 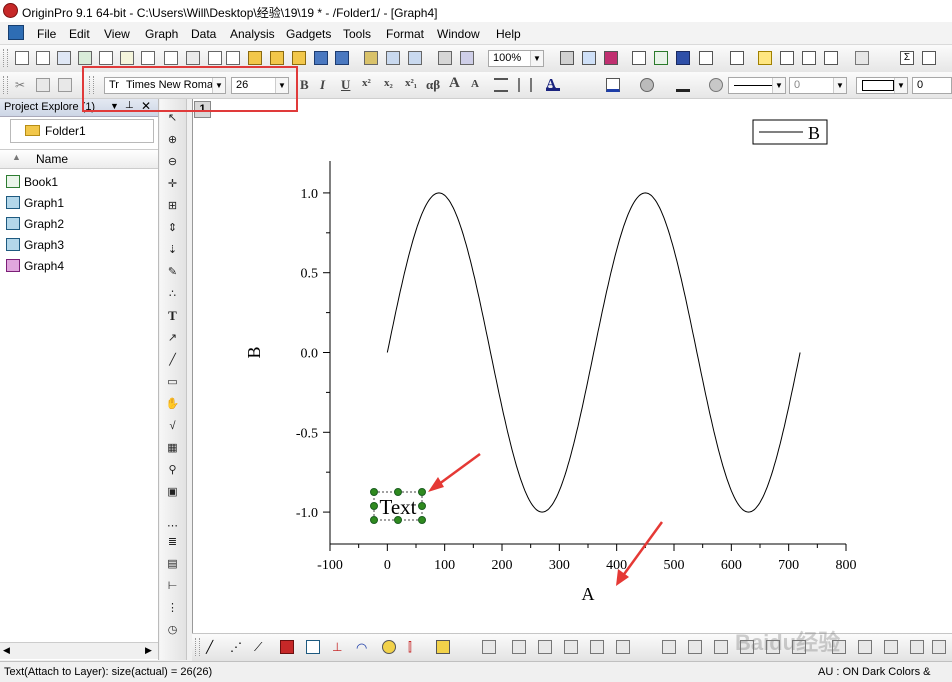 I want to click on text-tool-icon: T, so click(x=172, y=316).